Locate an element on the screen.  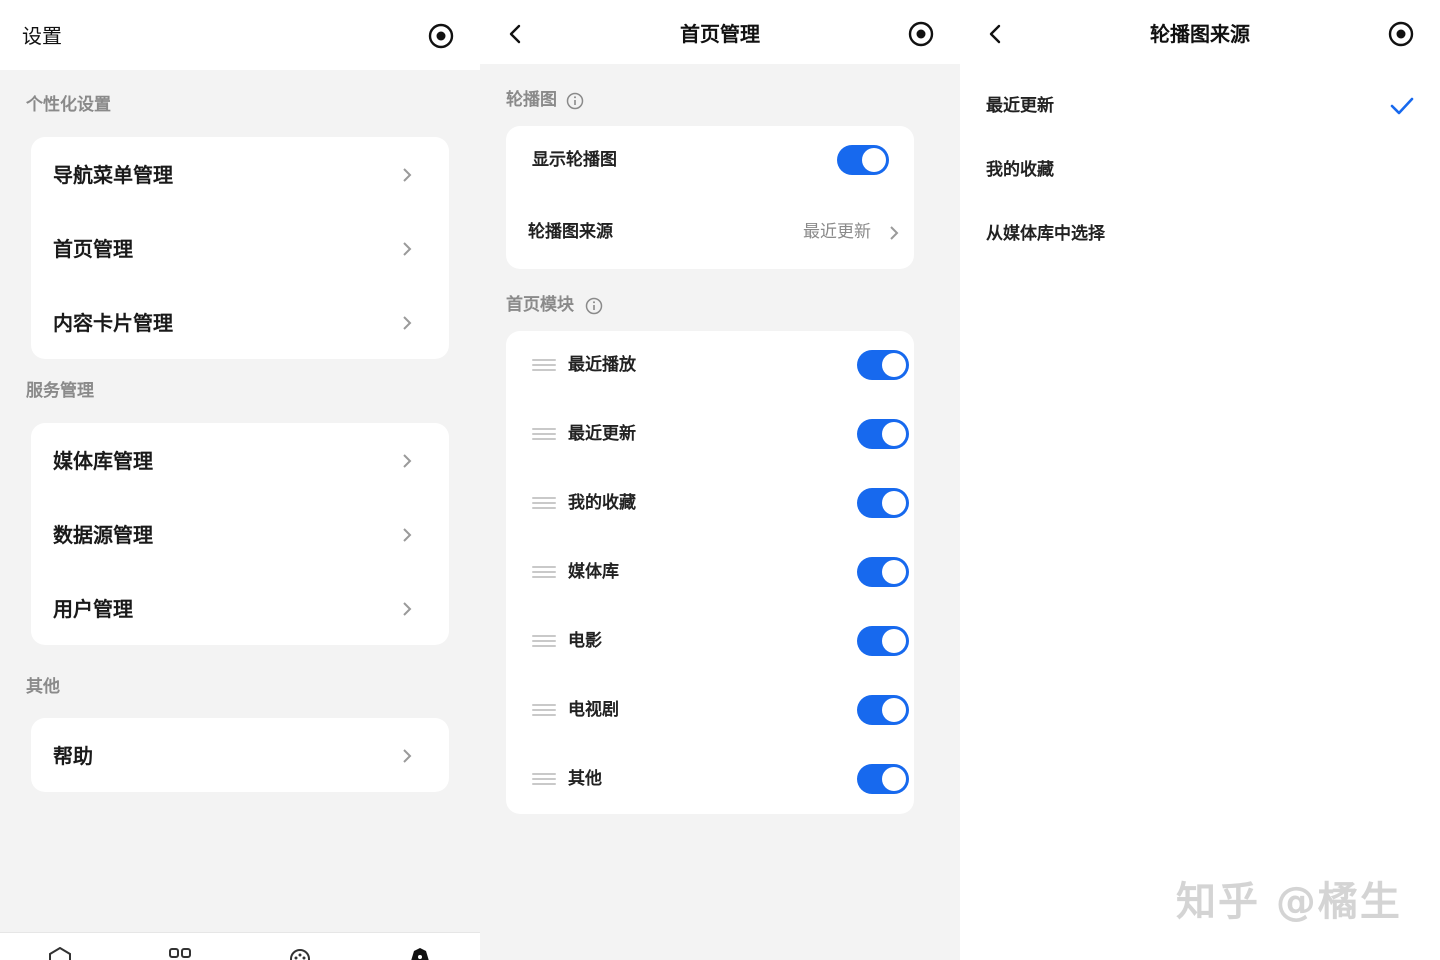
data-source-management-item: 数据源管理 is located at coordinates (240, 534).